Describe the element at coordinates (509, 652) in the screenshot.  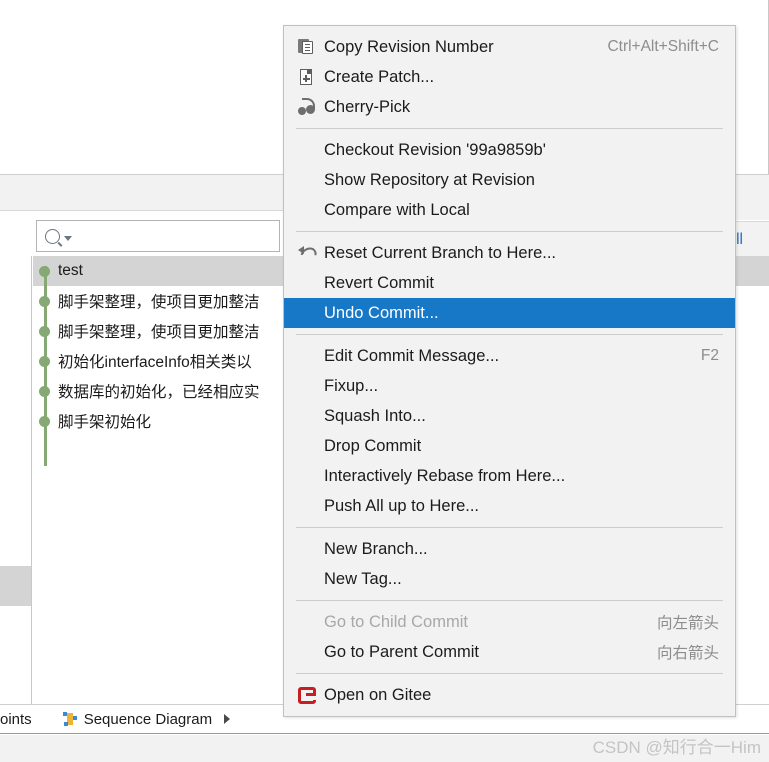
I see `menu-item-go-to-parent-commit: Go to Parent Commit 向右箭头` at that location.